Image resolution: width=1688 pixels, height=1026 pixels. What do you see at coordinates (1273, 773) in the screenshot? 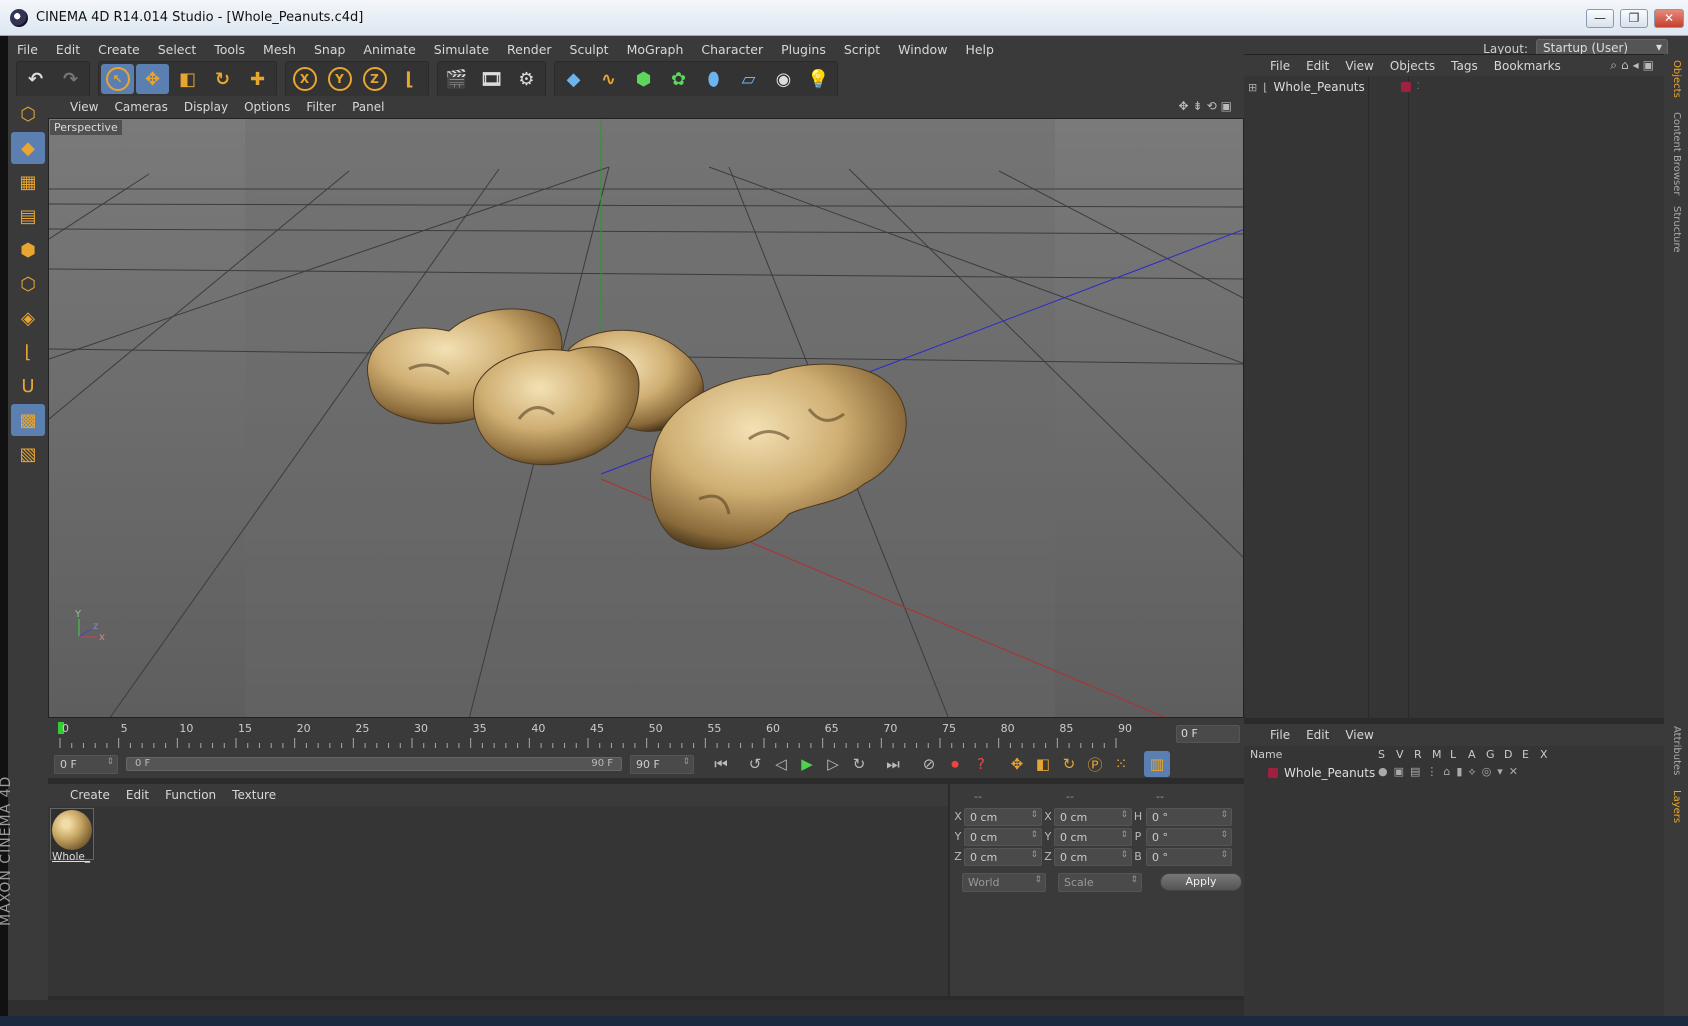
I see `layer-color-swatch` at bounding box center [1273, 773].